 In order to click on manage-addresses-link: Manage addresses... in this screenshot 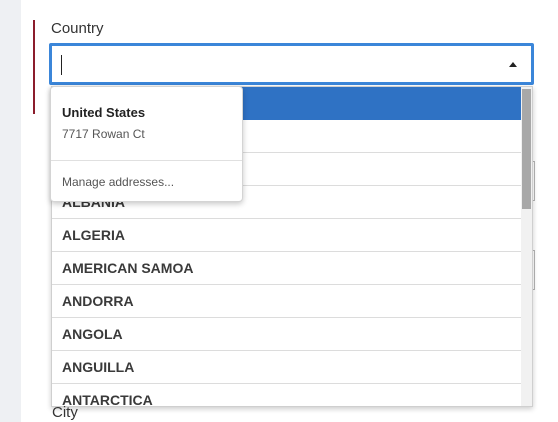, I will do `click(118, 182)`.